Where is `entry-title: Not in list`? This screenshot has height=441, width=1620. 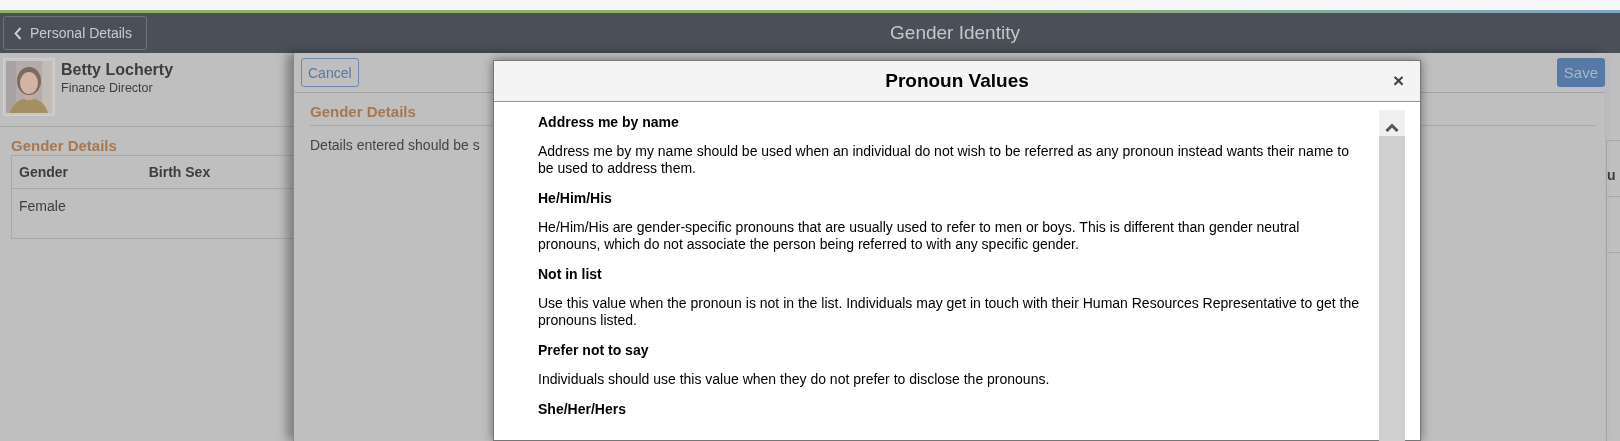 entry-title: Not in list is located at coordinates (570, 274).